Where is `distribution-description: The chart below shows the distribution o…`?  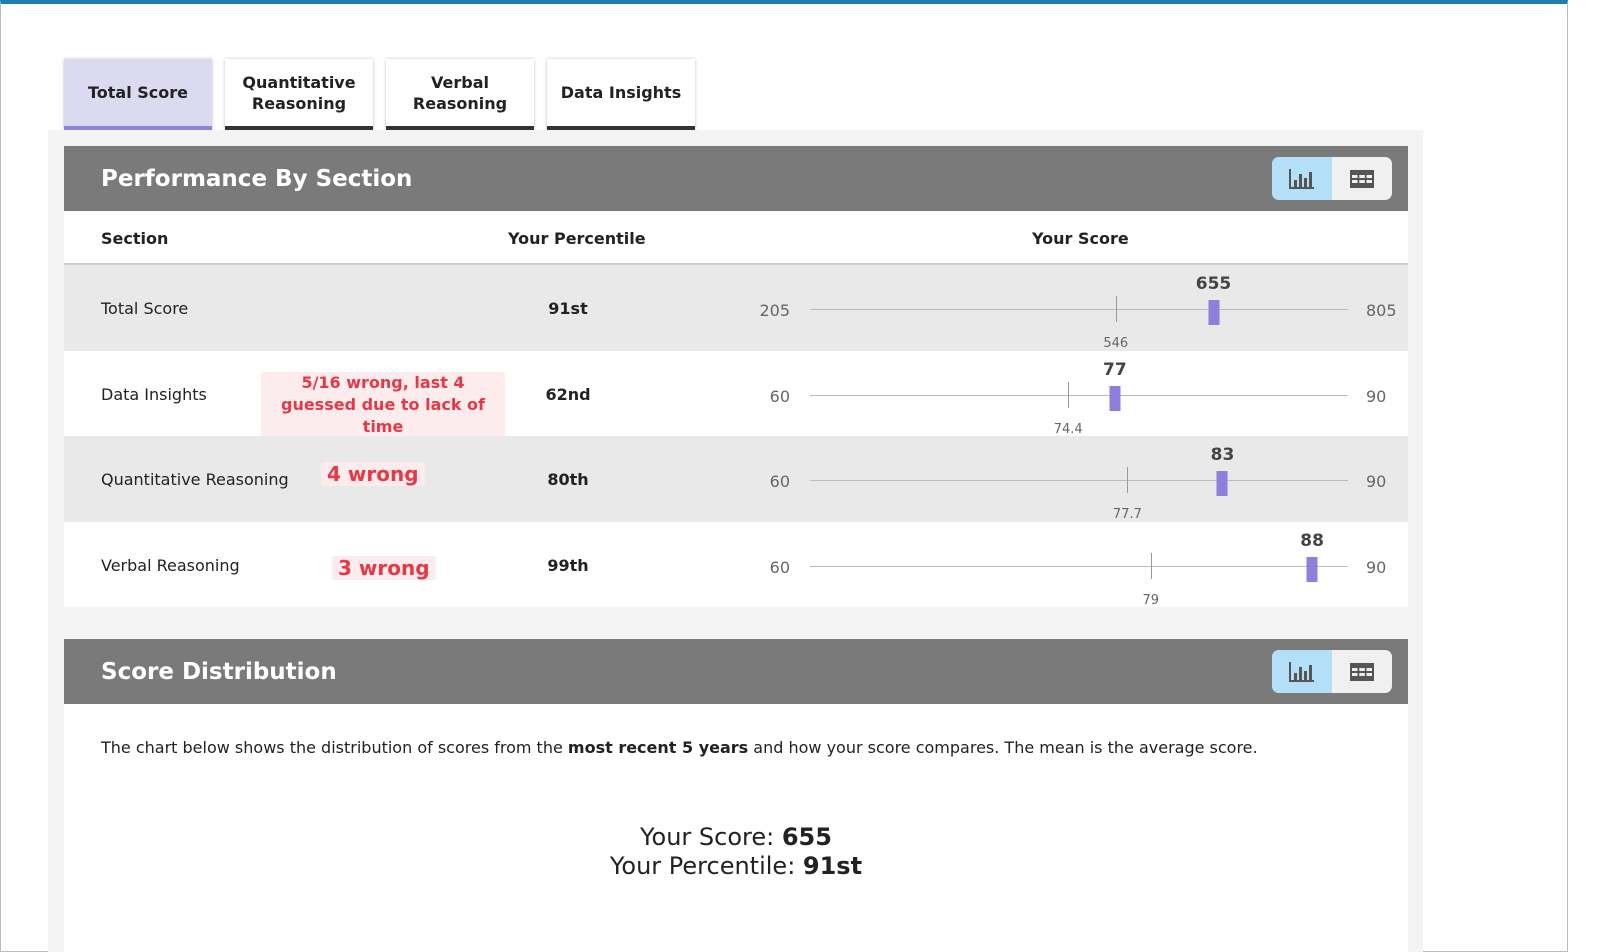 distribution-description: The chart below shows the distribution o… is located at coordinates (736, 730).